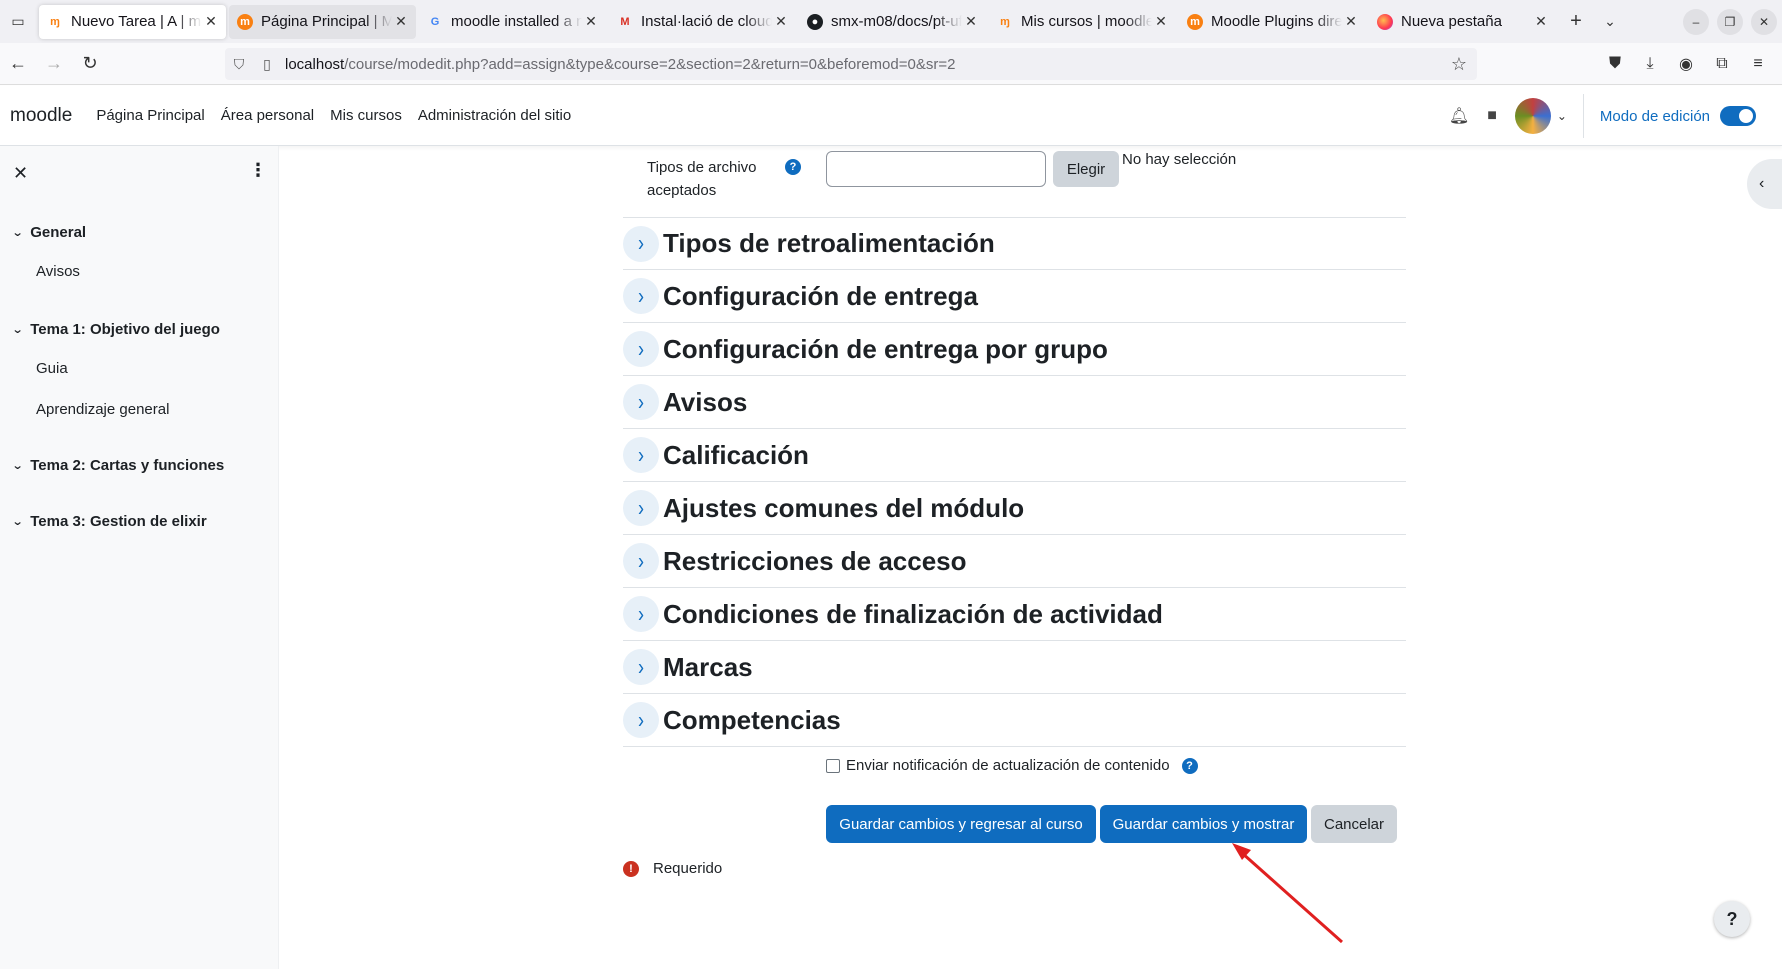  I want to click on save-and-display-button: Guardar cambios y mostrar, so click(1203, 824).